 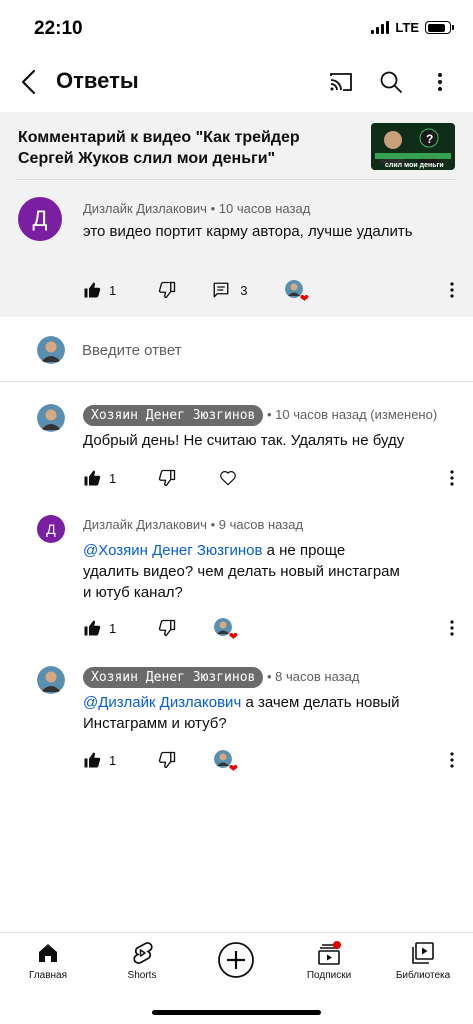 I want to click on cast-icon, so click(x=341, y=82).